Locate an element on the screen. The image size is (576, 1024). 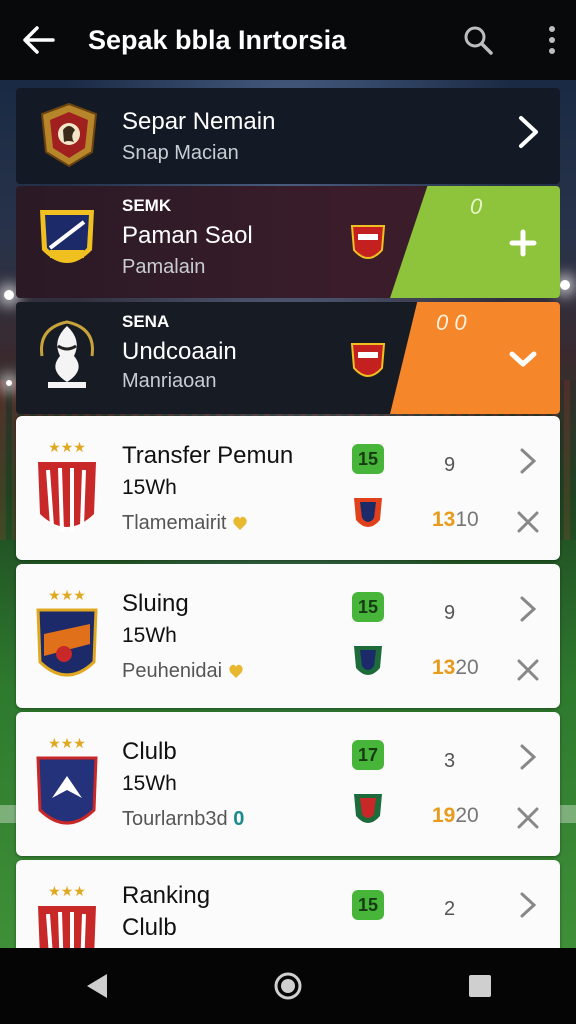
app-bar: Sepak bbla Inrtorsia is located at coordinates (288, 40).